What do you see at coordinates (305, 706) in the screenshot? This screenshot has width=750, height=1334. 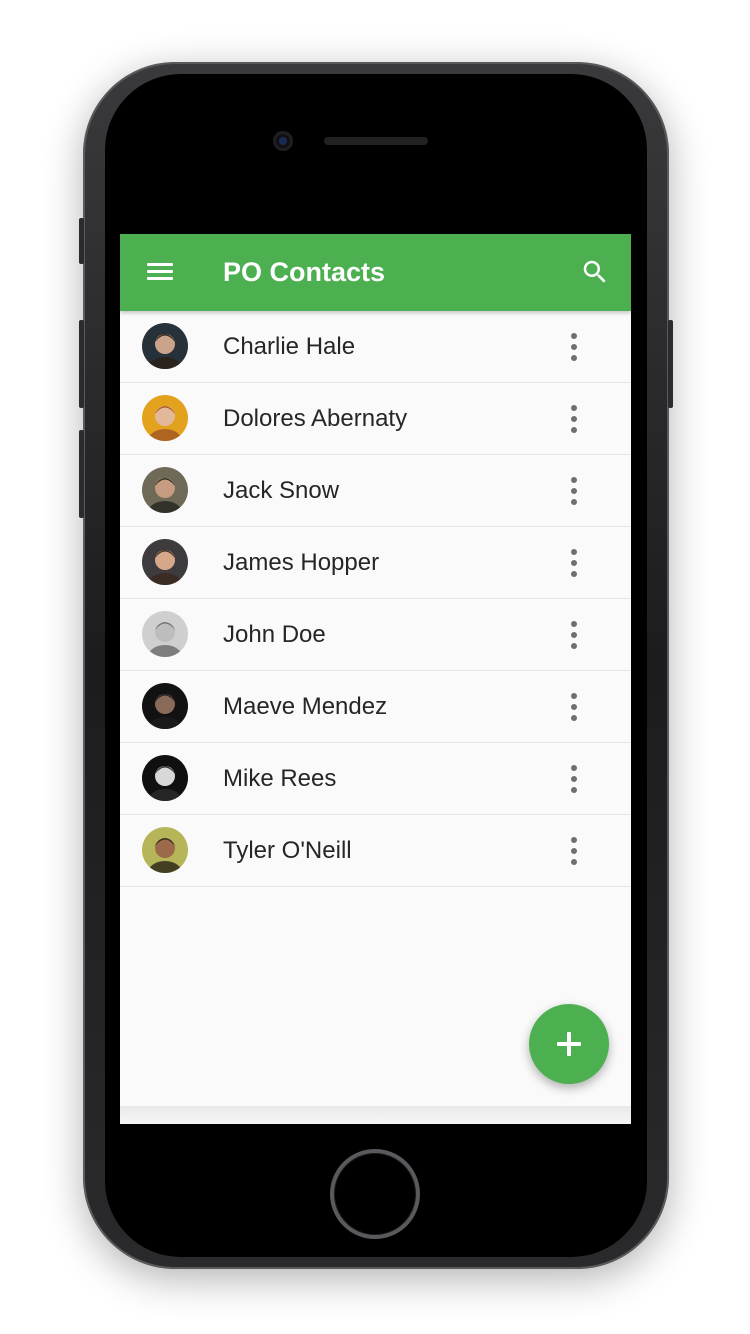 I see `contact-name: Maeve Mendez` at bounding box center [305, 706].